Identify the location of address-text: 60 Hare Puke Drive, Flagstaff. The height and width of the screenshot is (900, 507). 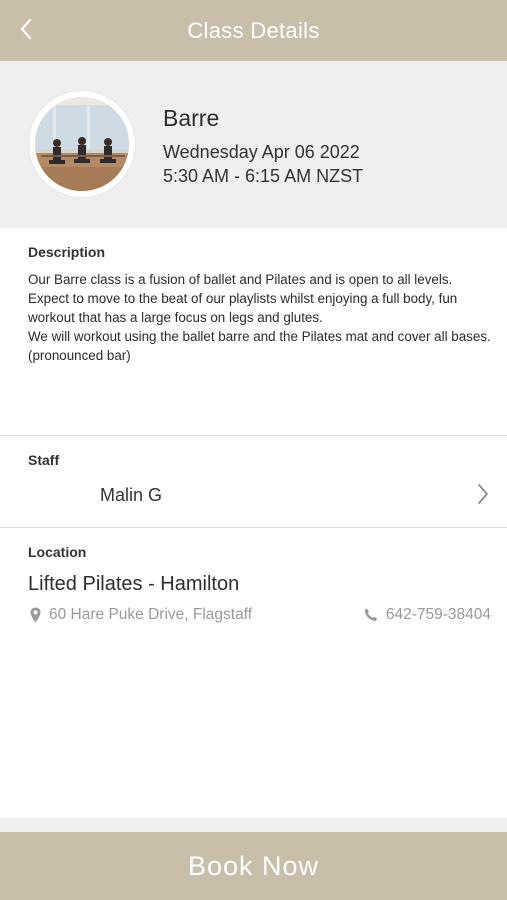
(151, 614).